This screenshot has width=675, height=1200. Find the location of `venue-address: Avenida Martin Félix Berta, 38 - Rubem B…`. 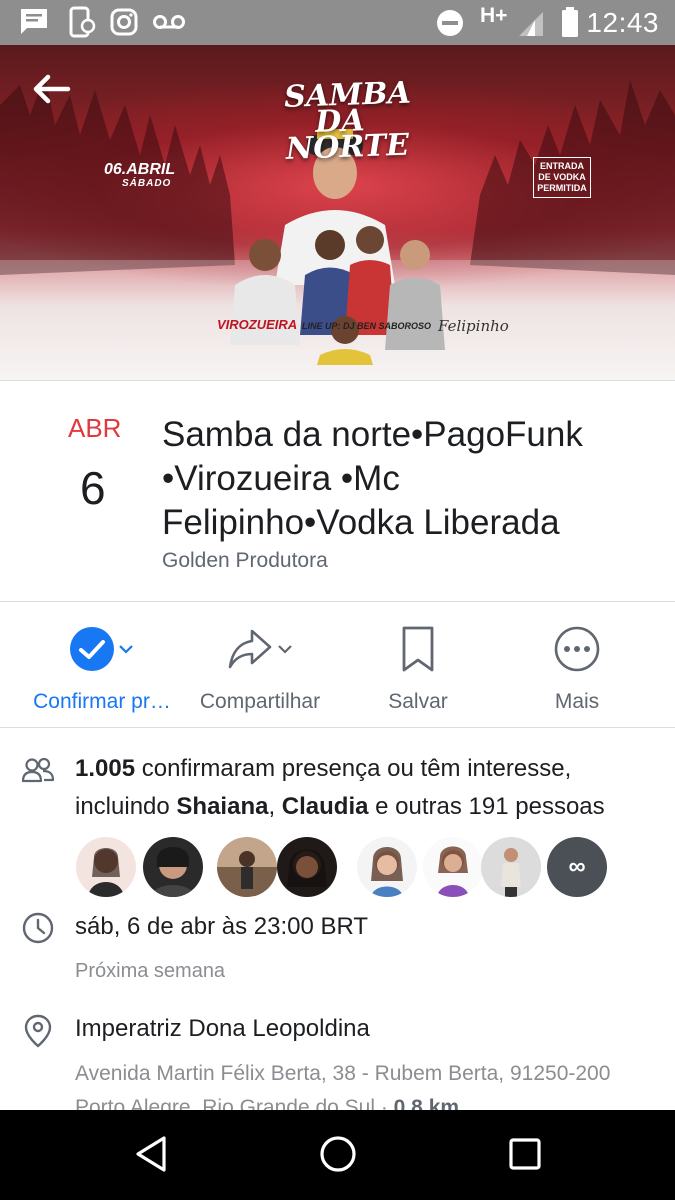

venue-address: Avenida Martin Félix Berta, 38 - Rubem B… is located at coordinates (343, 1073).